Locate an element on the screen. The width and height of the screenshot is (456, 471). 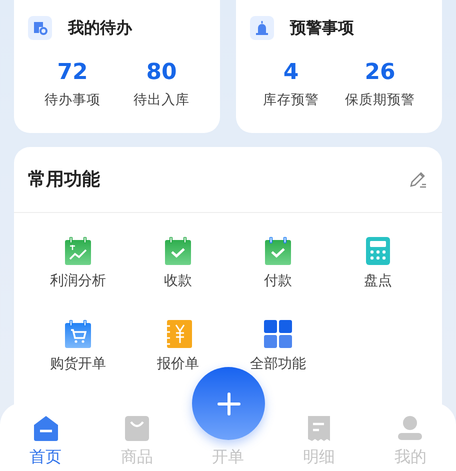
task-icon is located at coordinates (40, 28).